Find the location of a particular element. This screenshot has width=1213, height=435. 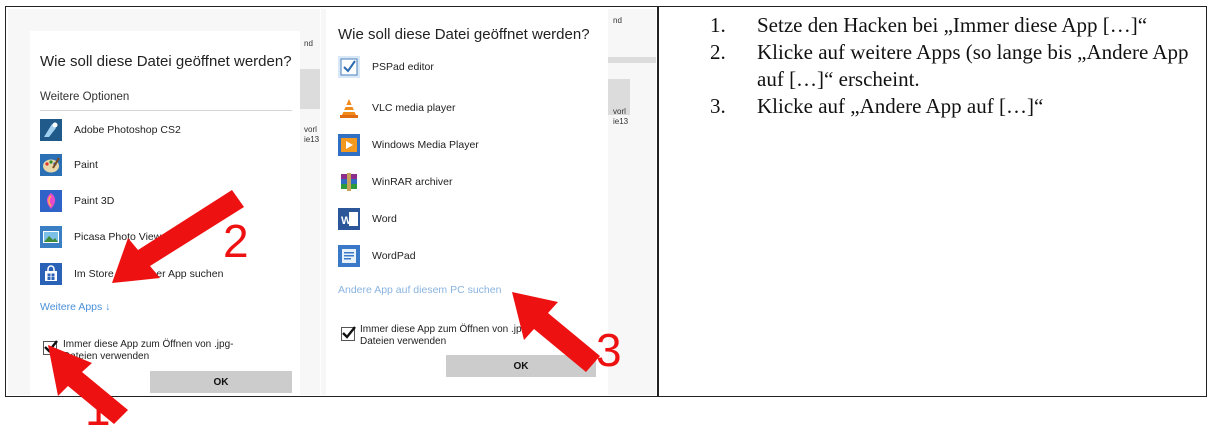

step-number-3: 3 is located at coordinates (609, 350).